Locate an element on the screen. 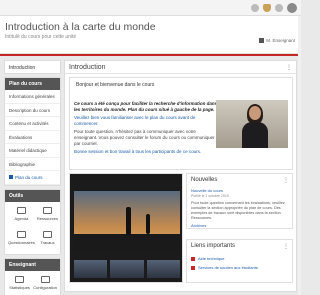 Image resolution: width=320 pixels, height=295 pixels. links-title: Liens importants is located at coordinates (213, 246).